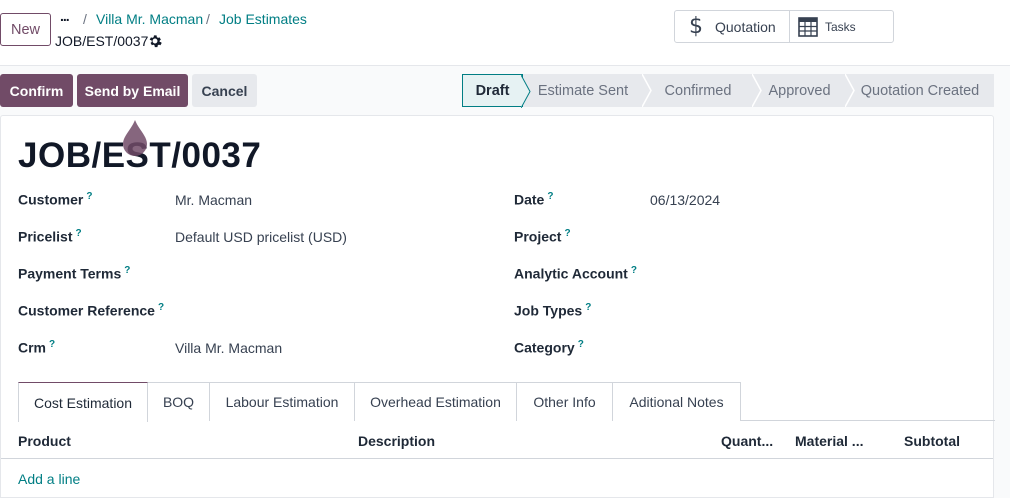 The width and height of the screenshot is (1010, 498). What do you see at coordinates (696, 26) in the screenshot?
I see `dollar-icon: $` at bounding box center [696, 26].